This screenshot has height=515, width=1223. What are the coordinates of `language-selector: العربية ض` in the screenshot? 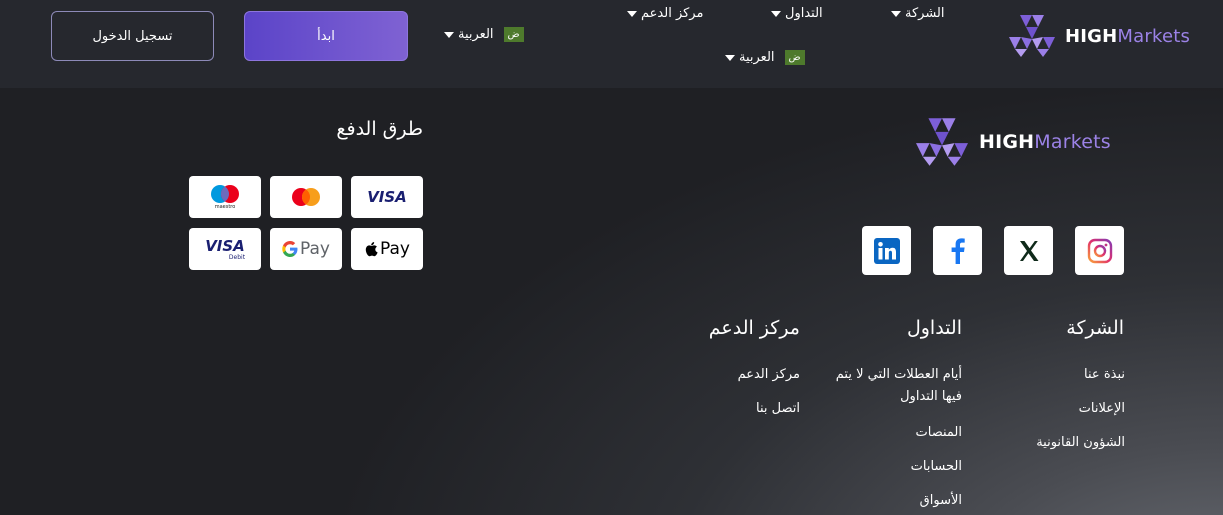 It's located at (484, 34).